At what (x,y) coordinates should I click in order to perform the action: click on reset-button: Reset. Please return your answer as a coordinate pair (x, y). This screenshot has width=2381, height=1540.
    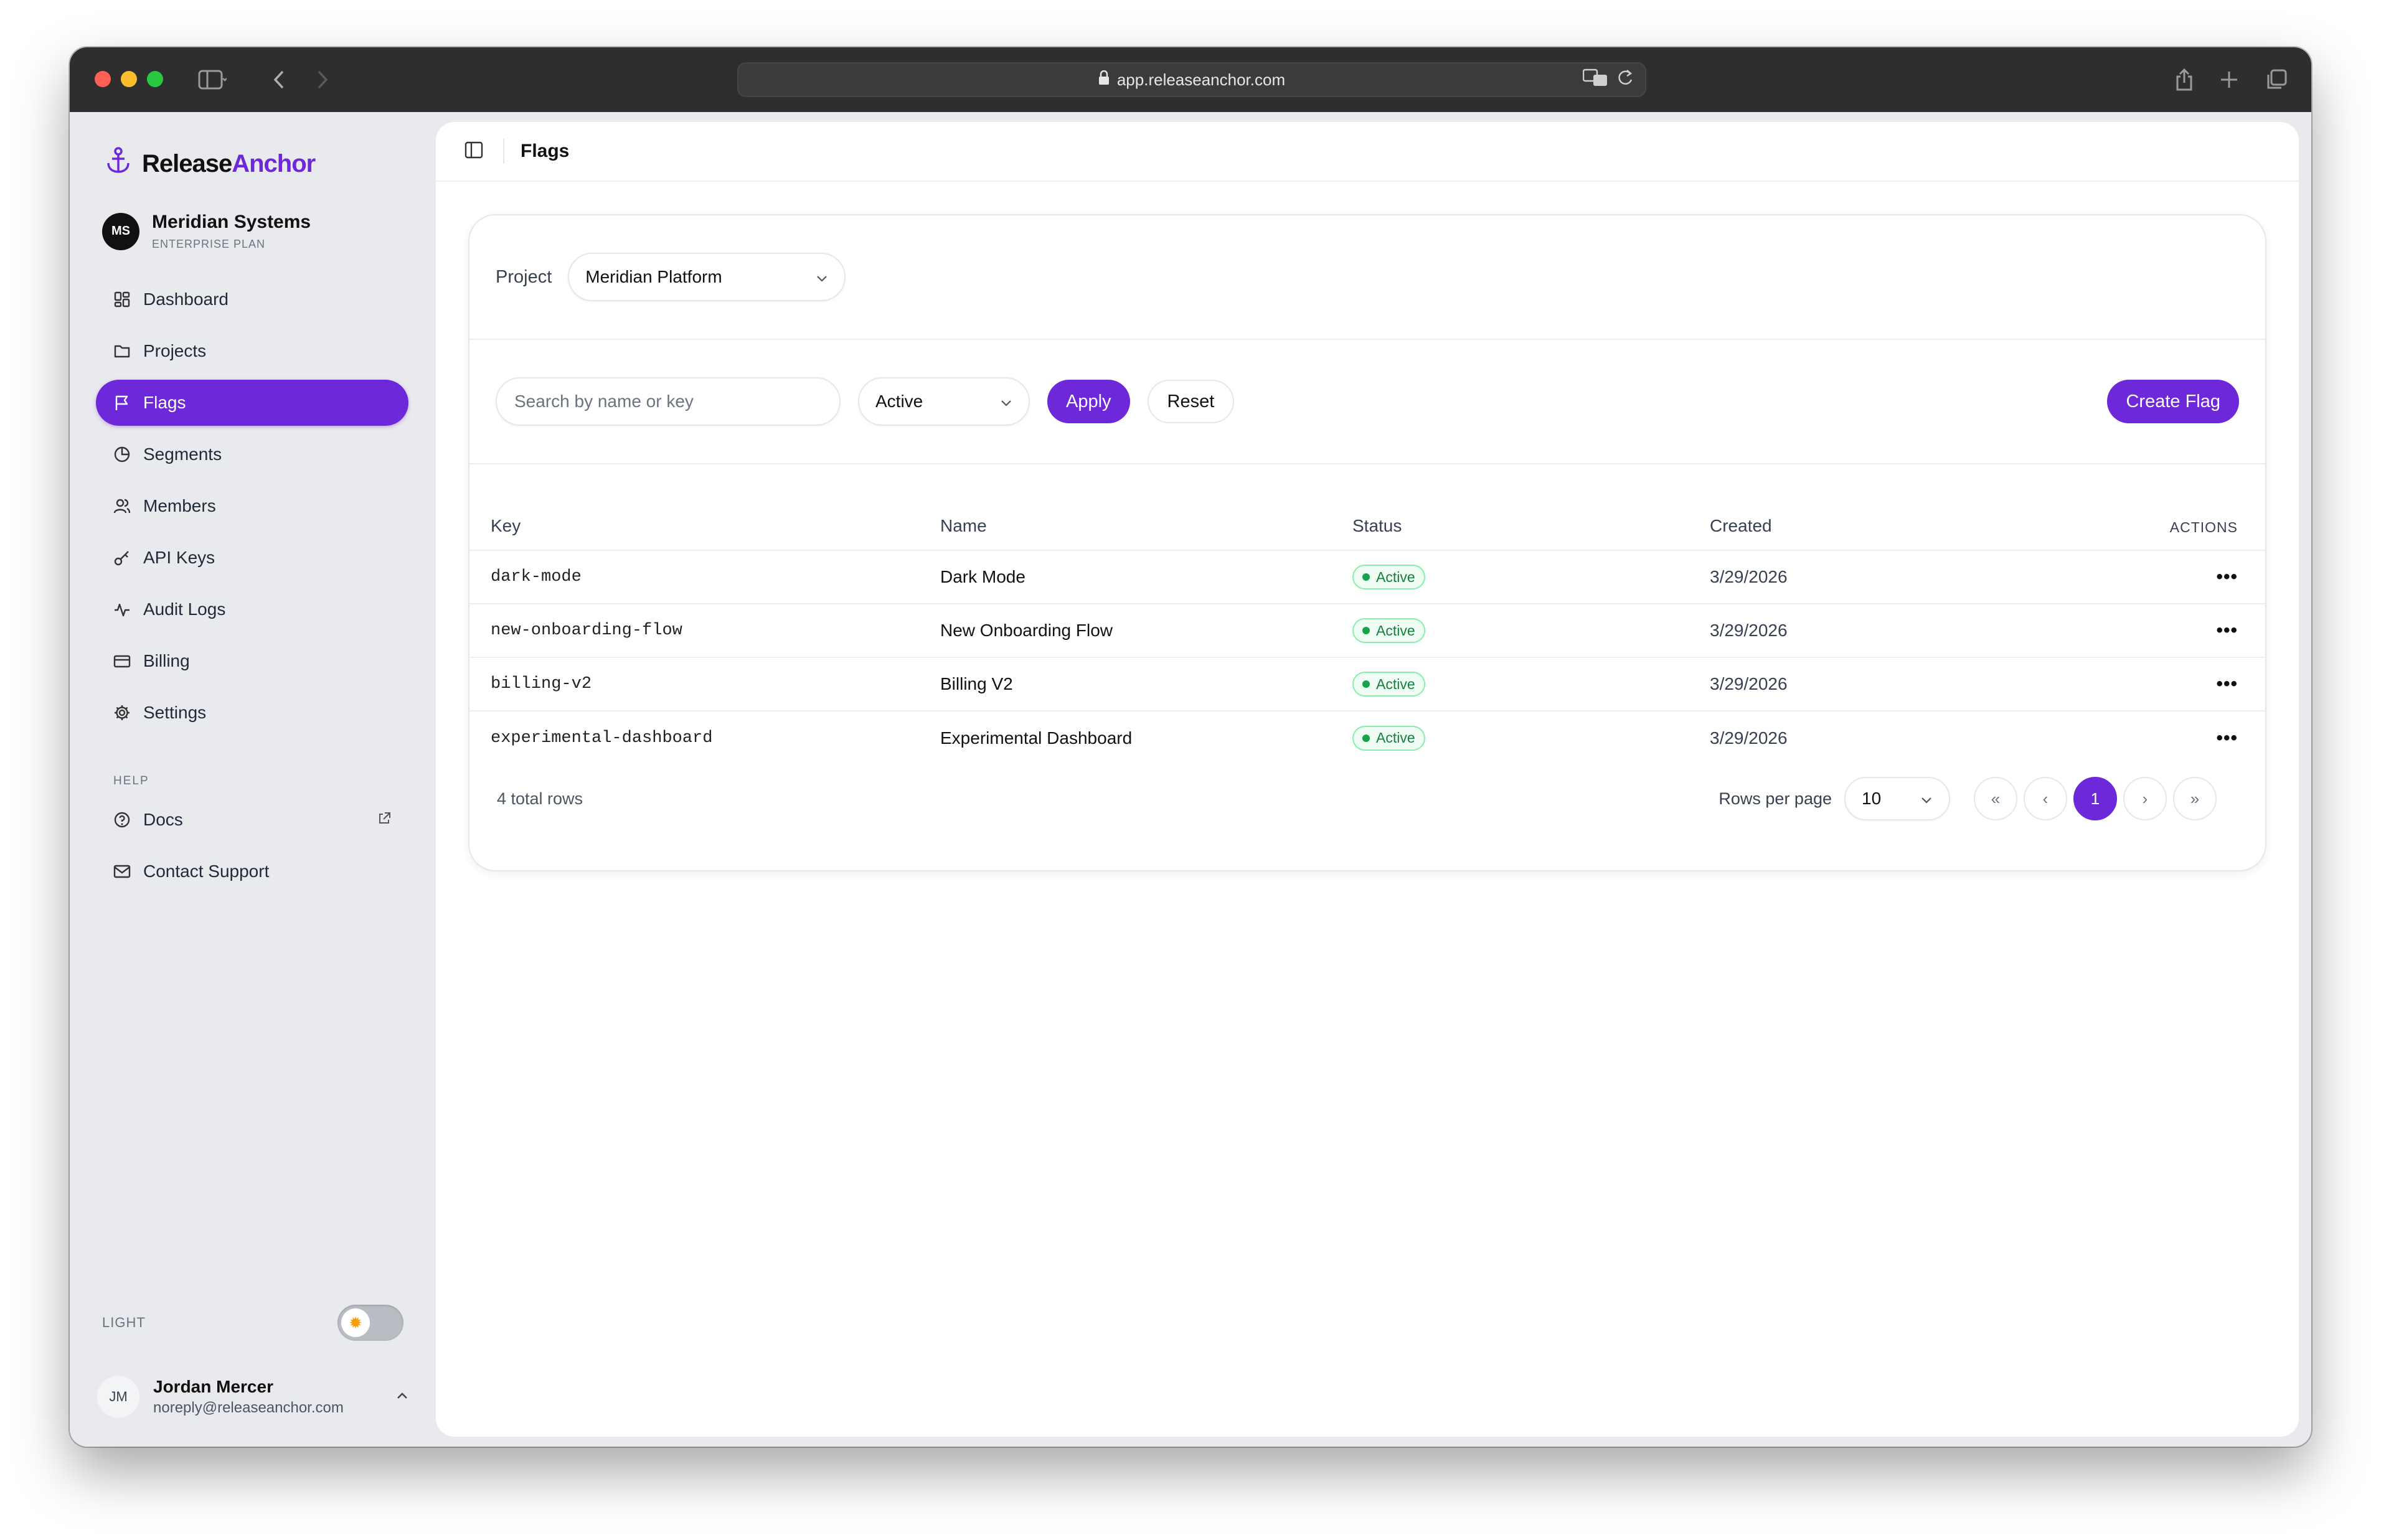
    Looking at the image, I should click on (1191, 401).